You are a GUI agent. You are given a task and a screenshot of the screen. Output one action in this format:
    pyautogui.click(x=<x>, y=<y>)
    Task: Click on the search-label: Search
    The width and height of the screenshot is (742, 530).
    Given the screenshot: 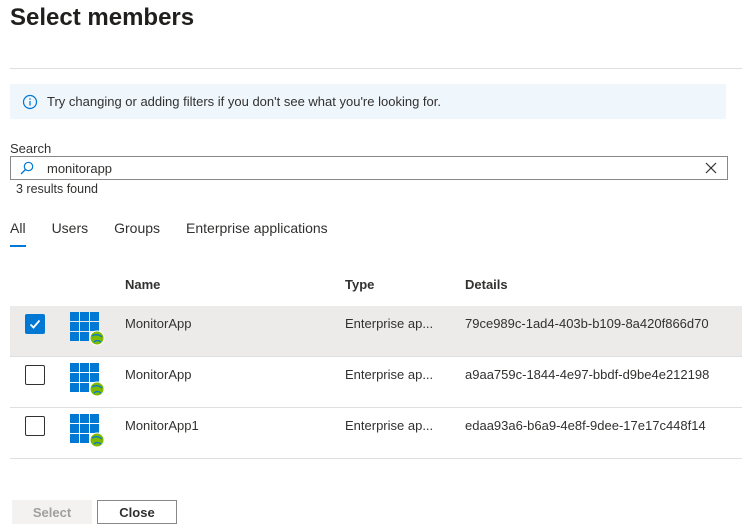 What is the action you would take?
    pyautogui.click(x=31, y=148)
    